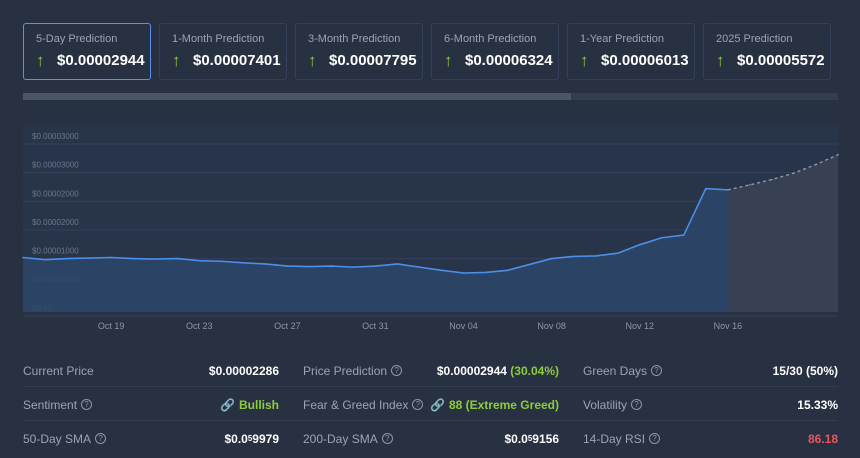 This screenshot has height=458, width=860. I want to click on stat-price-prediction: Price Prediction? $0.00002944 (30.04%), so click(431, 370).